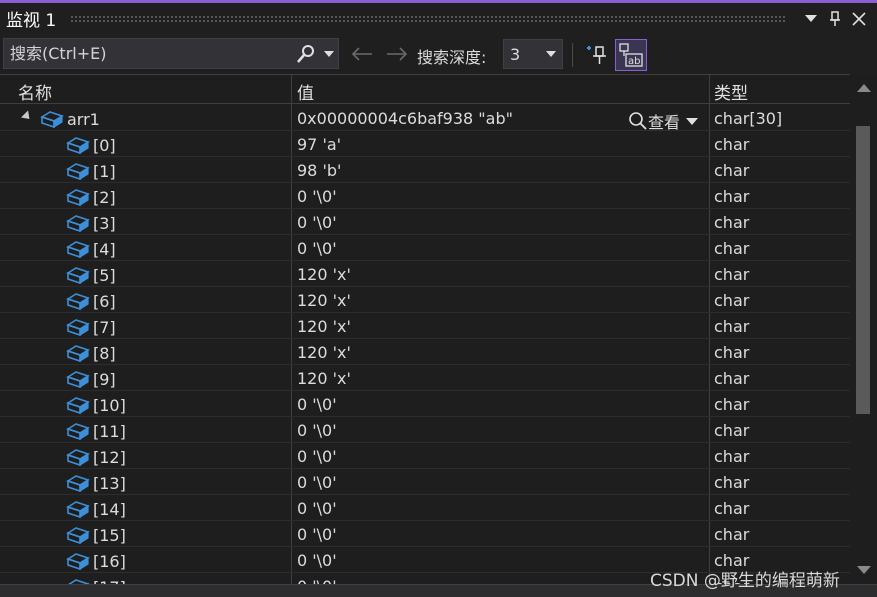  Describe the element at coordinates (438, 54) in the screenshot. I see `watch-toolbar: 搜索深度: 3 ab` at that location.